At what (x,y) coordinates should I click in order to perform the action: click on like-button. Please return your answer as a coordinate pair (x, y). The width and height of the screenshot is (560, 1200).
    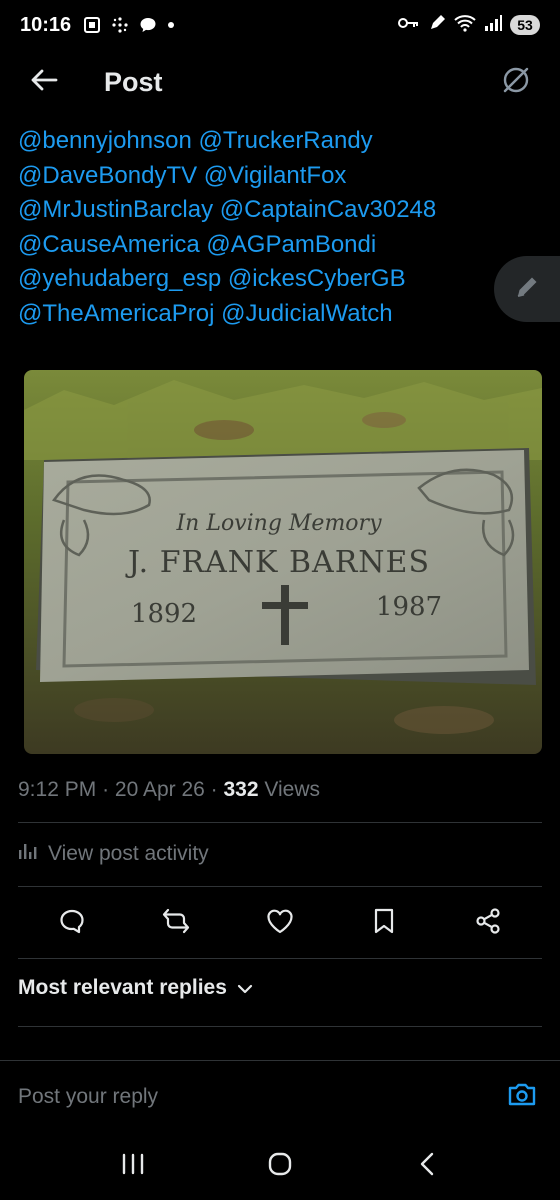
    Looking at the image, I should click on (280, 923).